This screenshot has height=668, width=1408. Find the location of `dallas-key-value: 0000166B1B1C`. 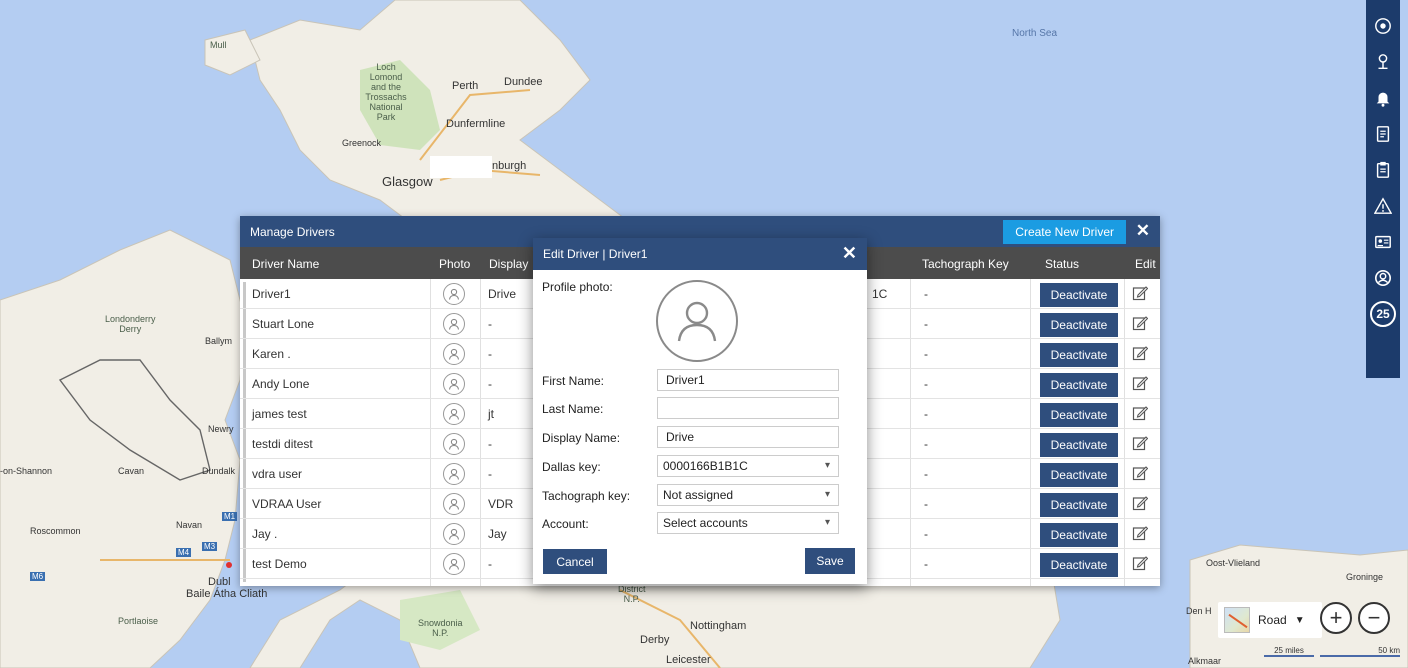

dallas-key-value: 0000166B1B1C is located at coordinates (705, 466).